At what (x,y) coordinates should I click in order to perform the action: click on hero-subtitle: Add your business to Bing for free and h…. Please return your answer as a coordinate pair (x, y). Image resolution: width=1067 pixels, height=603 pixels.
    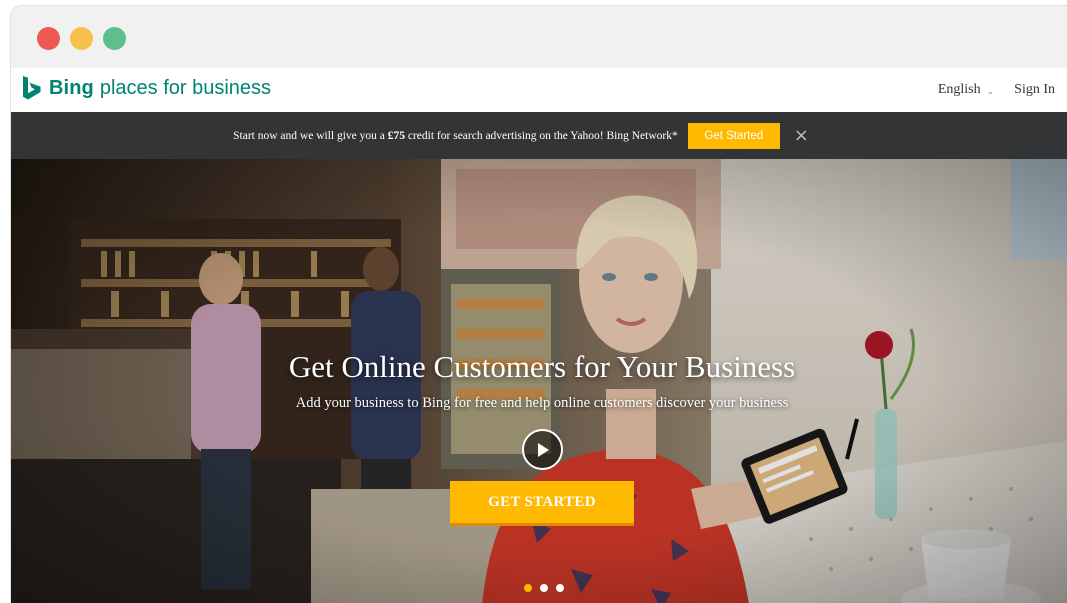
    Looking at the image, I should click on (542, 403).